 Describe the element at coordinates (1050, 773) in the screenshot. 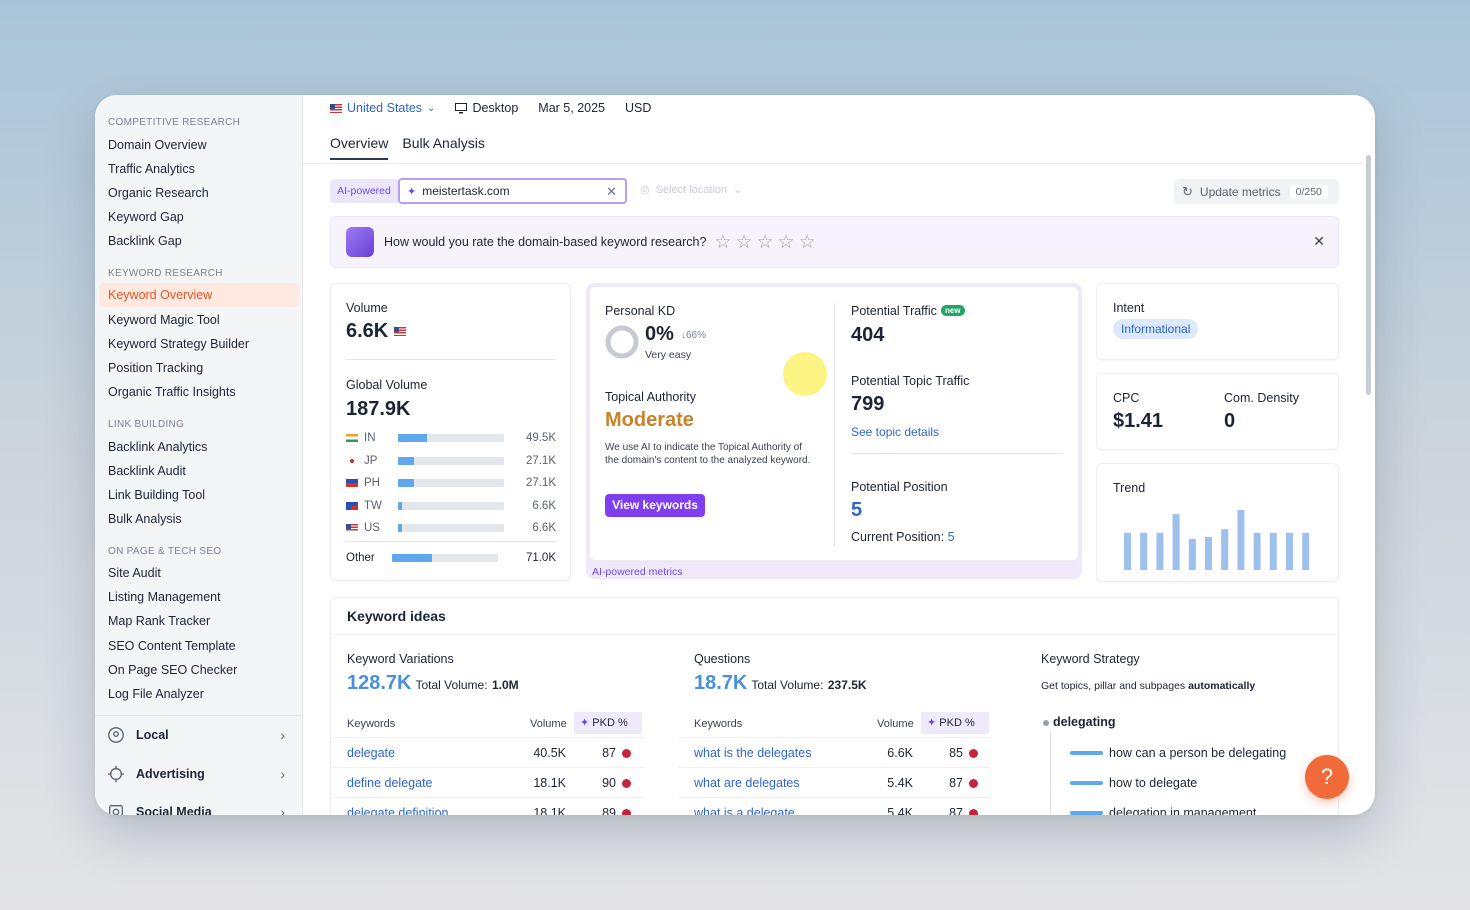

I see `tree-line` at that location.